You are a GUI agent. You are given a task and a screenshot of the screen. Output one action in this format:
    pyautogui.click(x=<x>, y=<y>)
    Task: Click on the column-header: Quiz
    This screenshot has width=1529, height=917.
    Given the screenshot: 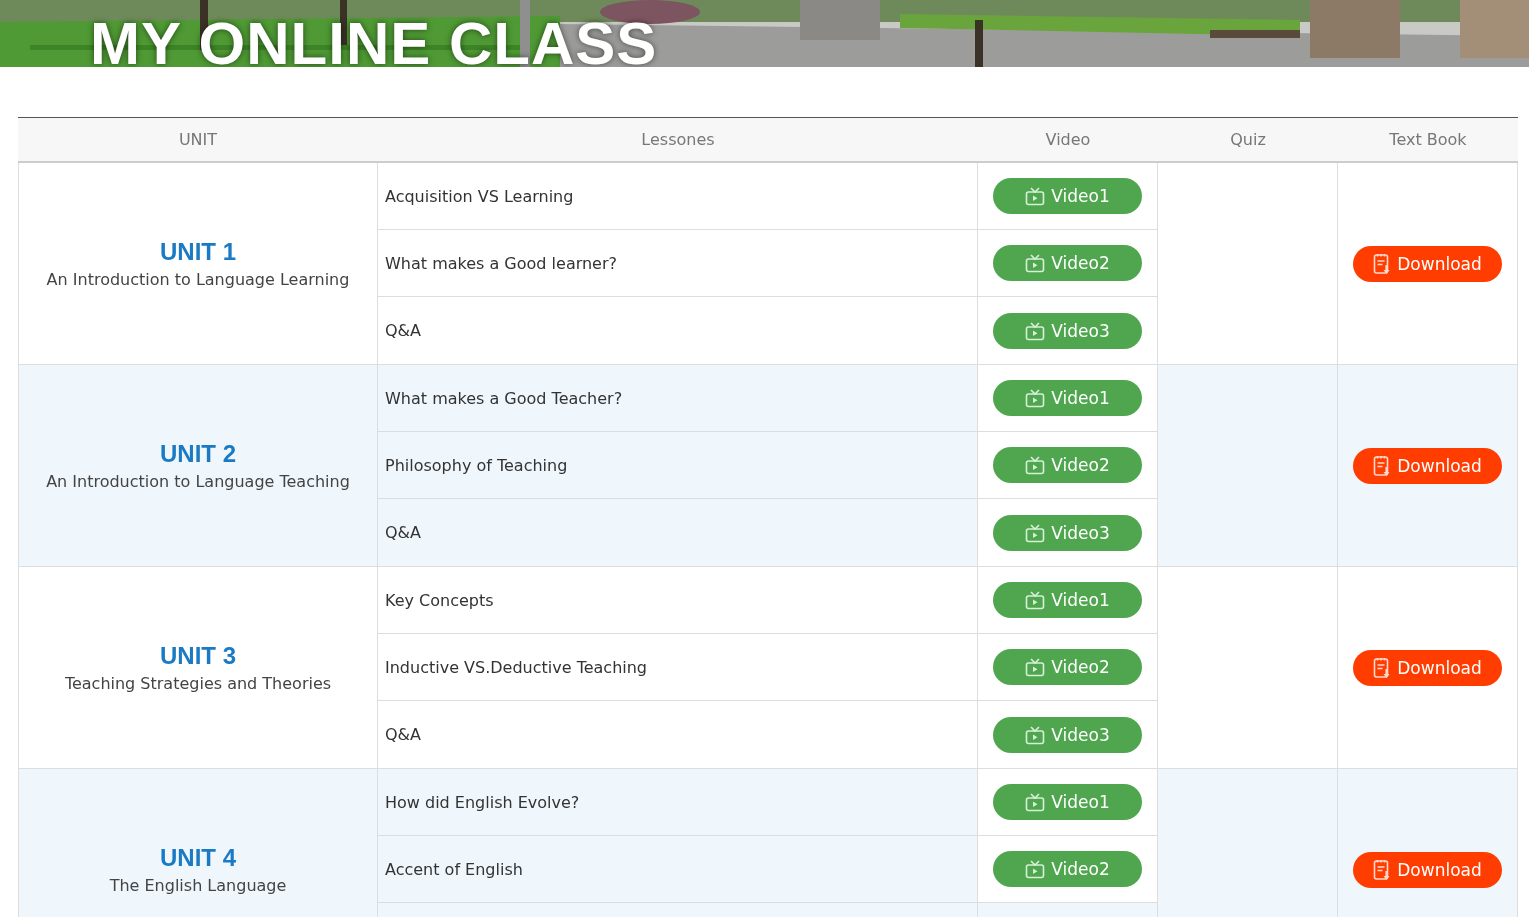 What is the action you would take?
    pyautogui.click(x=1248, y=140)
    